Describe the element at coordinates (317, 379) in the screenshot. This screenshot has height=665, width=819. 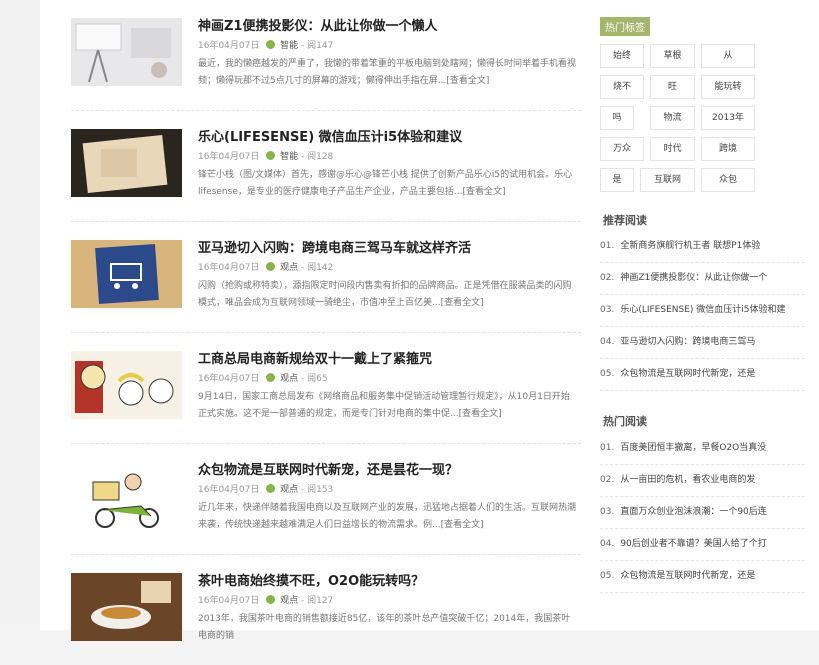
I see `article-views: 阅65` at that location.